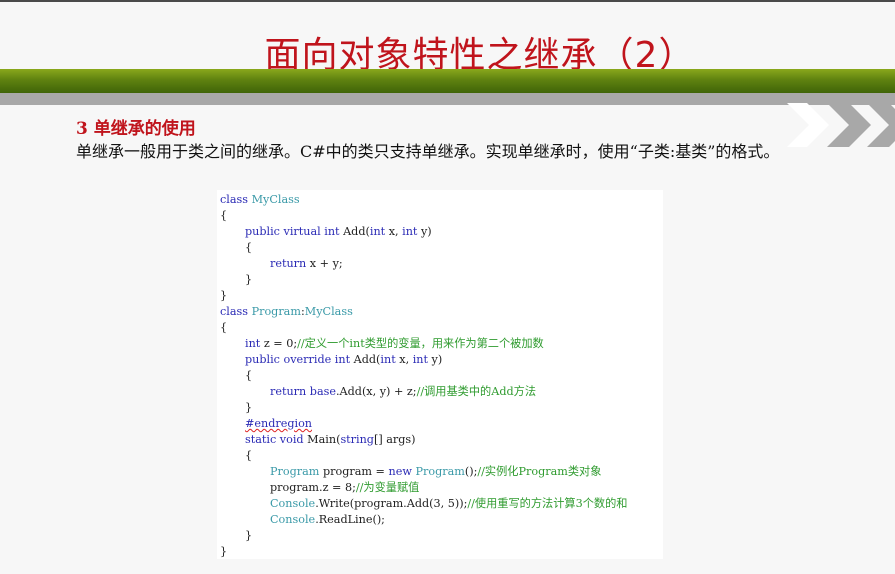  What do you see at coordinates (394, 439) in the screenshot?
I see `code-token: [] args)` at bounding box center [394, 439].